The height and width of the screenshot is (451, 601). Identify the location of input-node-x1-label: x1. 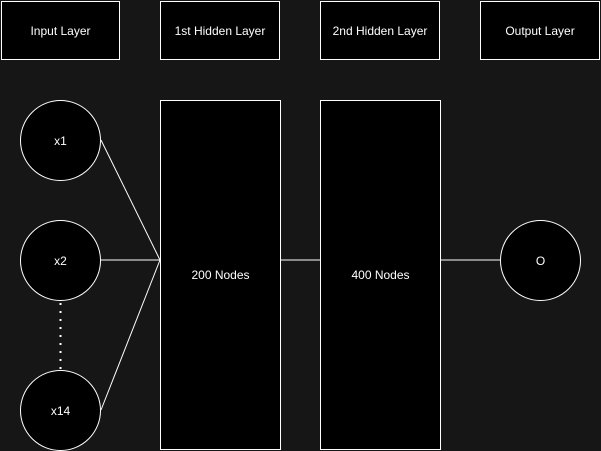
(60, 140).